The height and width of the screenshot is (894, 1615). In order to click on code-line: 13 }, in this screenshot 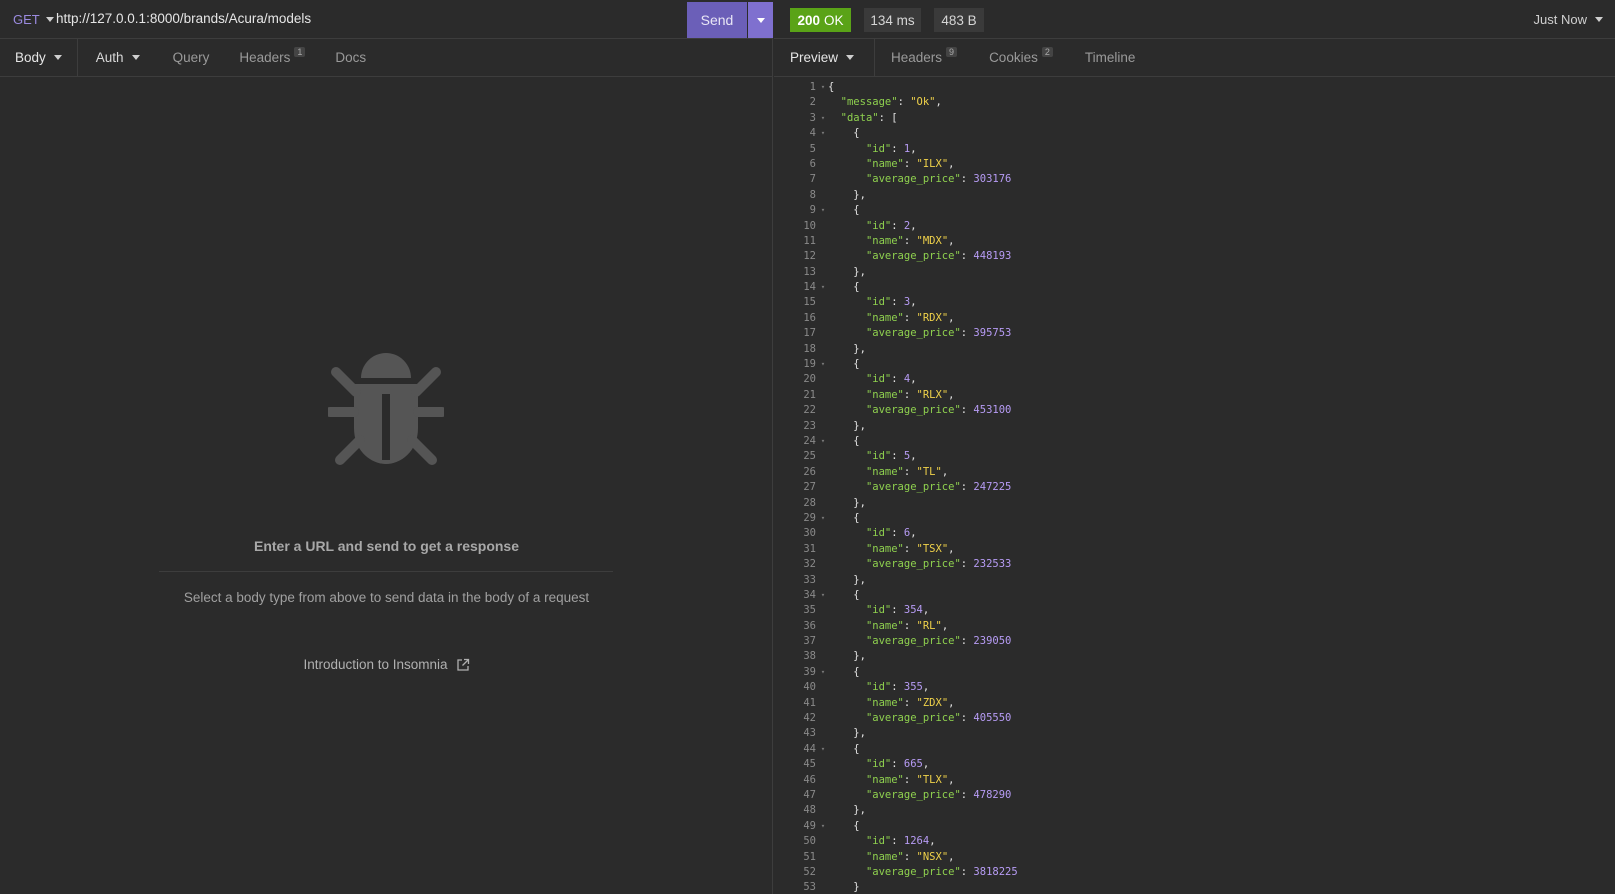, I will do `click(1194, 272)`.